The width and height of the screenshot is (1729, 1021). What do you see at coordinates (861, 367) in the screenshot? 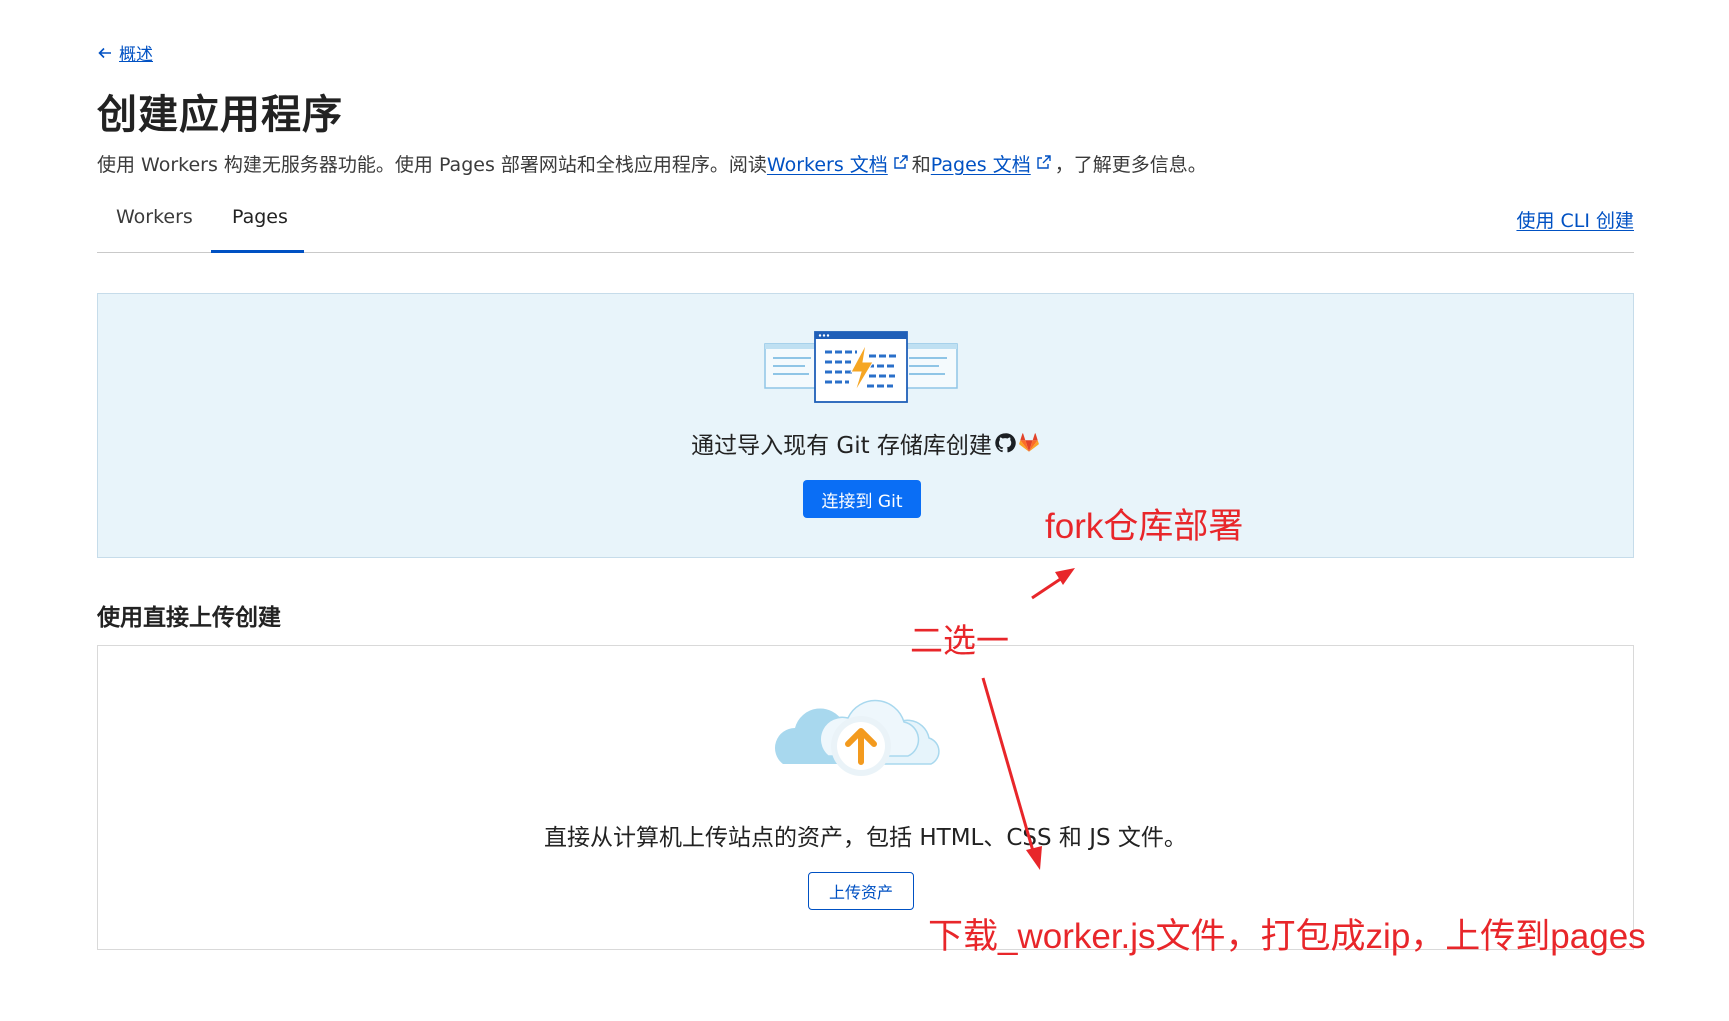
I see `git-pages-illustration` at bounding box center [861, 367].